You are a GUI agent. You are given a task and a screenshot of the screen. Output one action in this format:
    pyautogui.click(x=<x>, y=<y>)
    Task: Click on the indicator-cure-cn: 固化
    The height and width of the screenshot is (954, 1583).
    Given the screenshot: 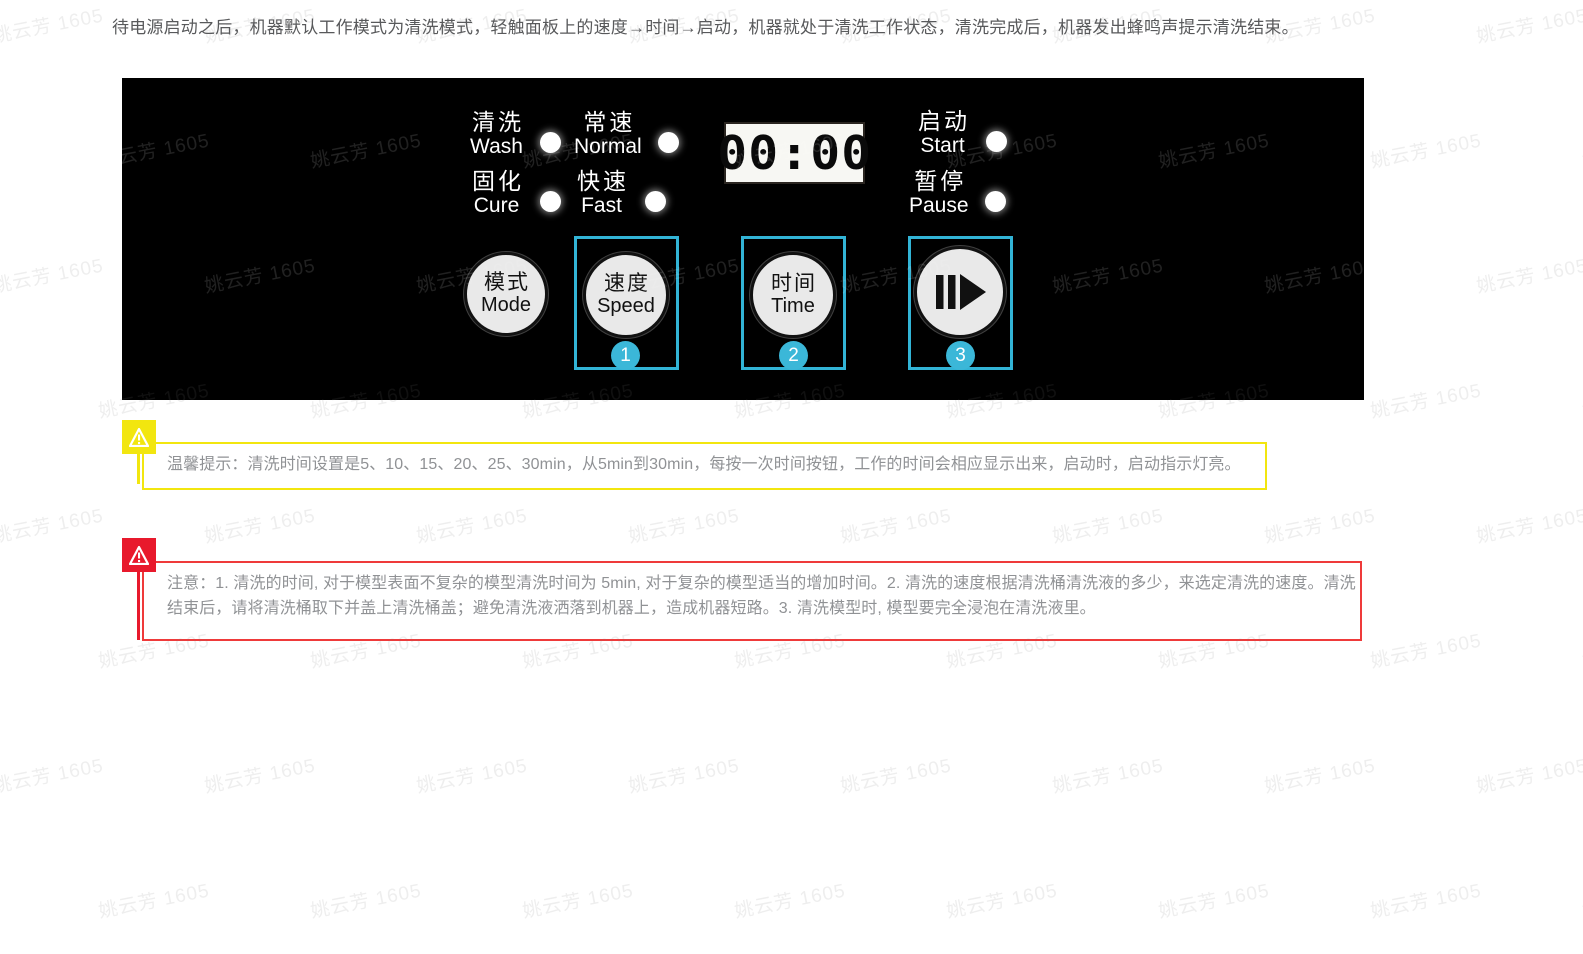 What is the action you would take?
    pyautogui.click(x=498, y=181)
    